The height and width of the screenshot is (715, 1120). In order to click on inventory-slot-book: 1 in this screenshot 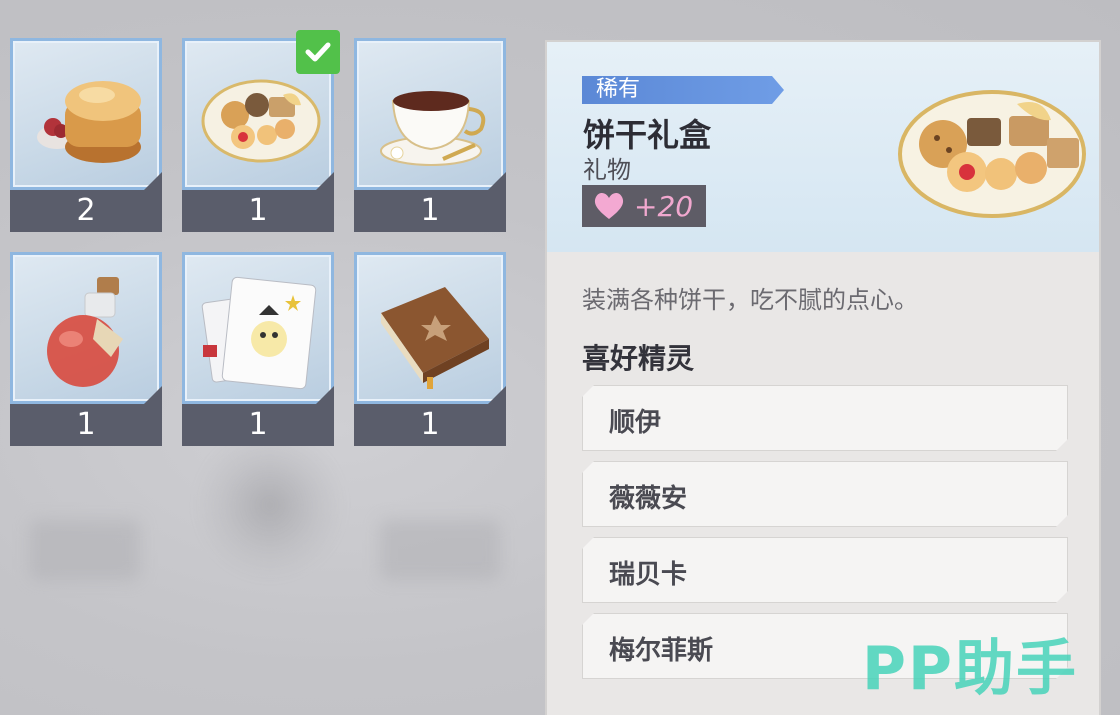, I will do `click(430, 349)`.